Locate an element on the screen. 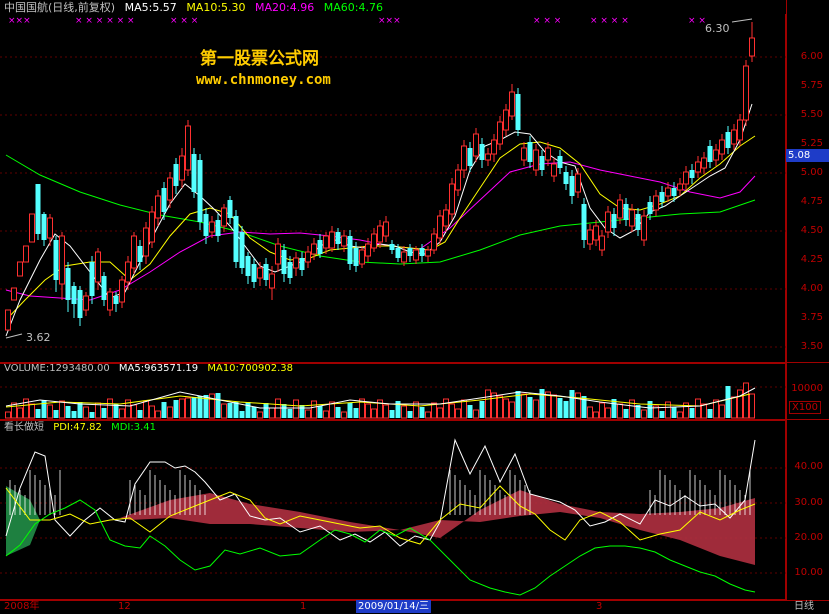  volume-value: VOLUME:1293480.00 is located at coordinates (57, 368).